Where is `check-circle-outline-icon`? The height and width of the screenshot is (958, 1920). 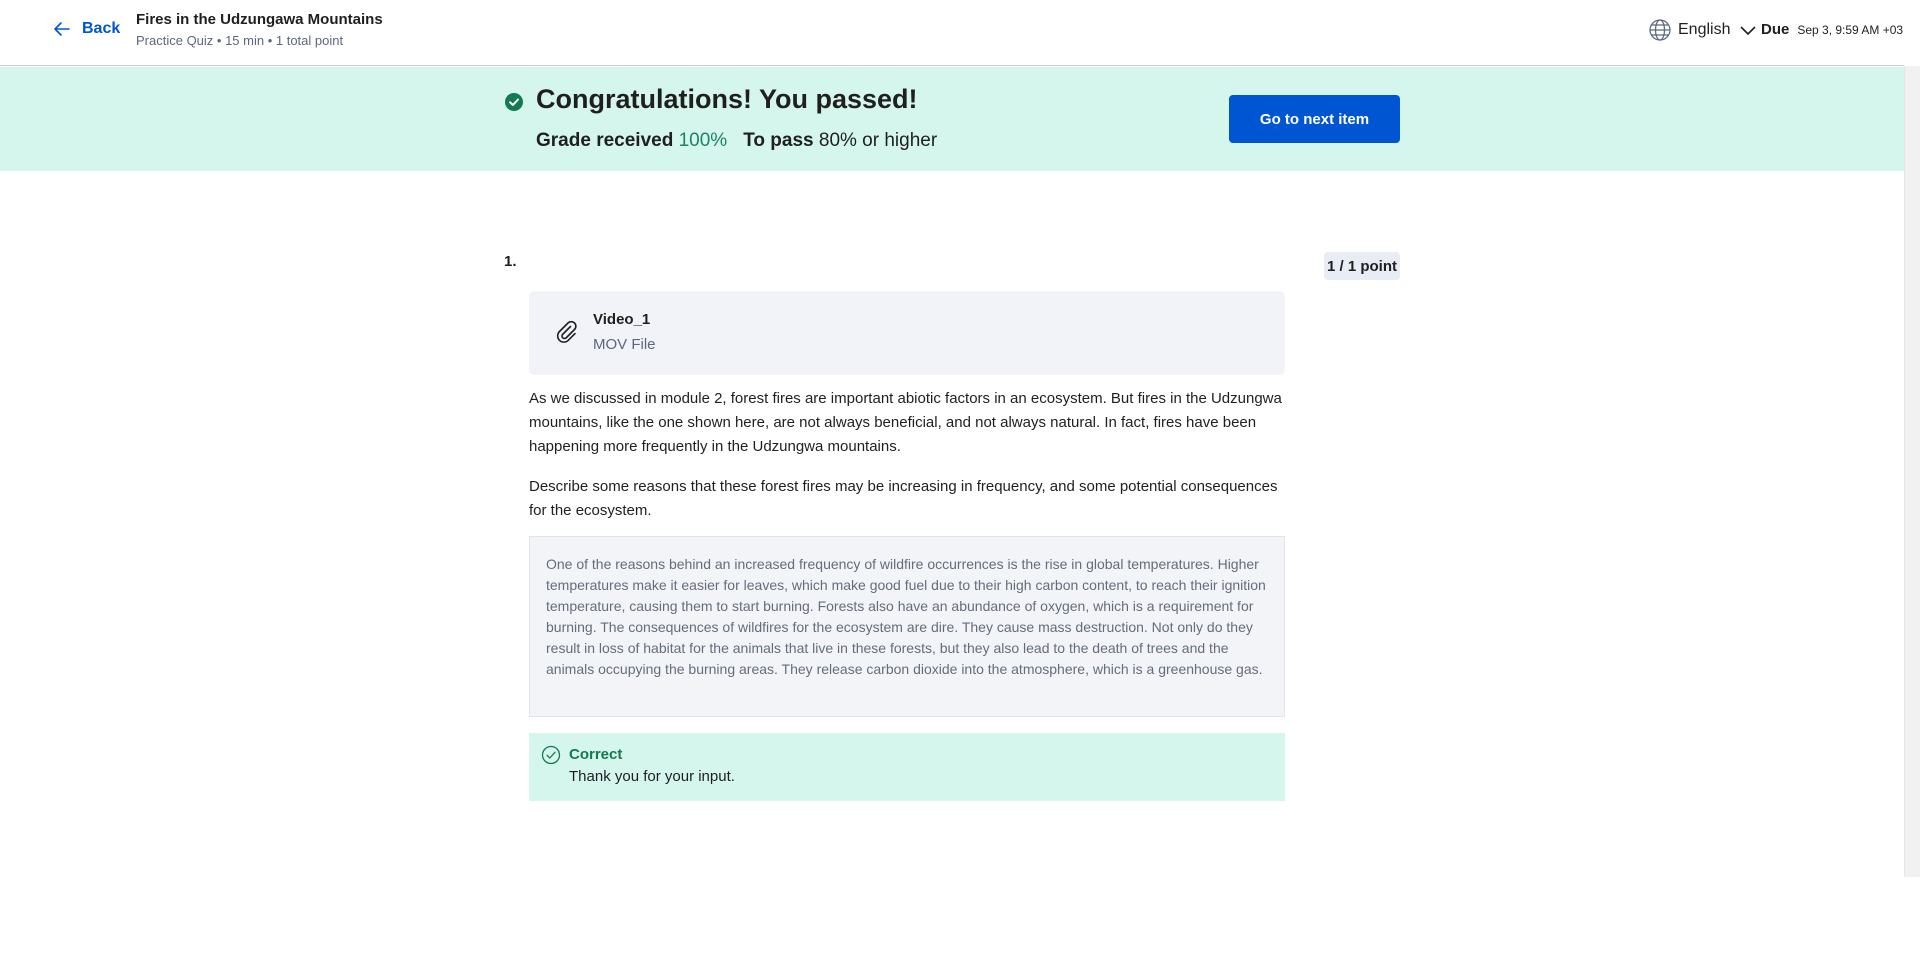
check-circle-outline-icon is located at coordinates (551, 755).